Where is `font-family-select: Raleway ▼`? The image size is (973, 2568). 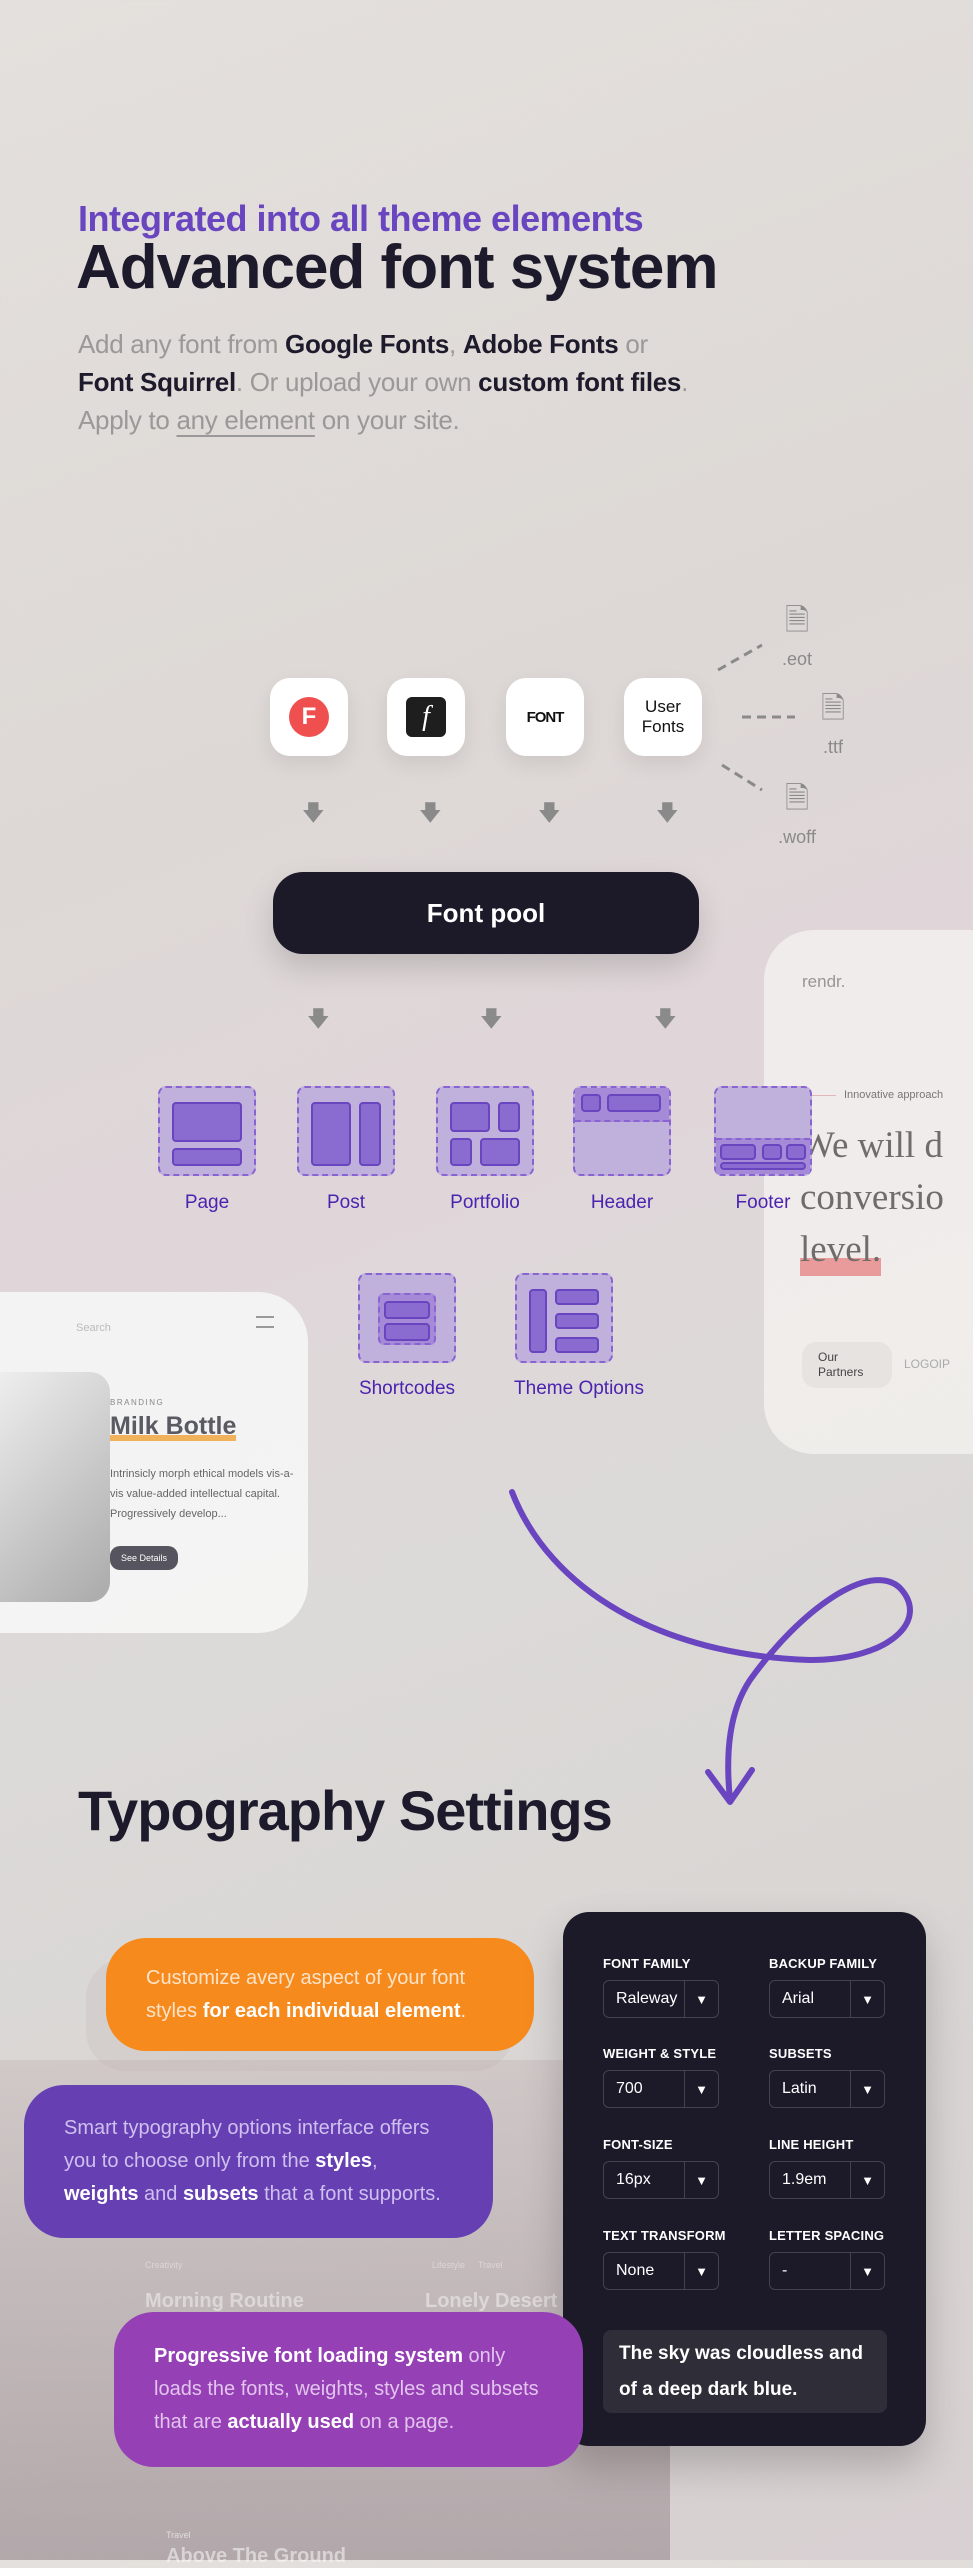
font-family-select: Raleway ▼ is located at coordinates (661, 1999).